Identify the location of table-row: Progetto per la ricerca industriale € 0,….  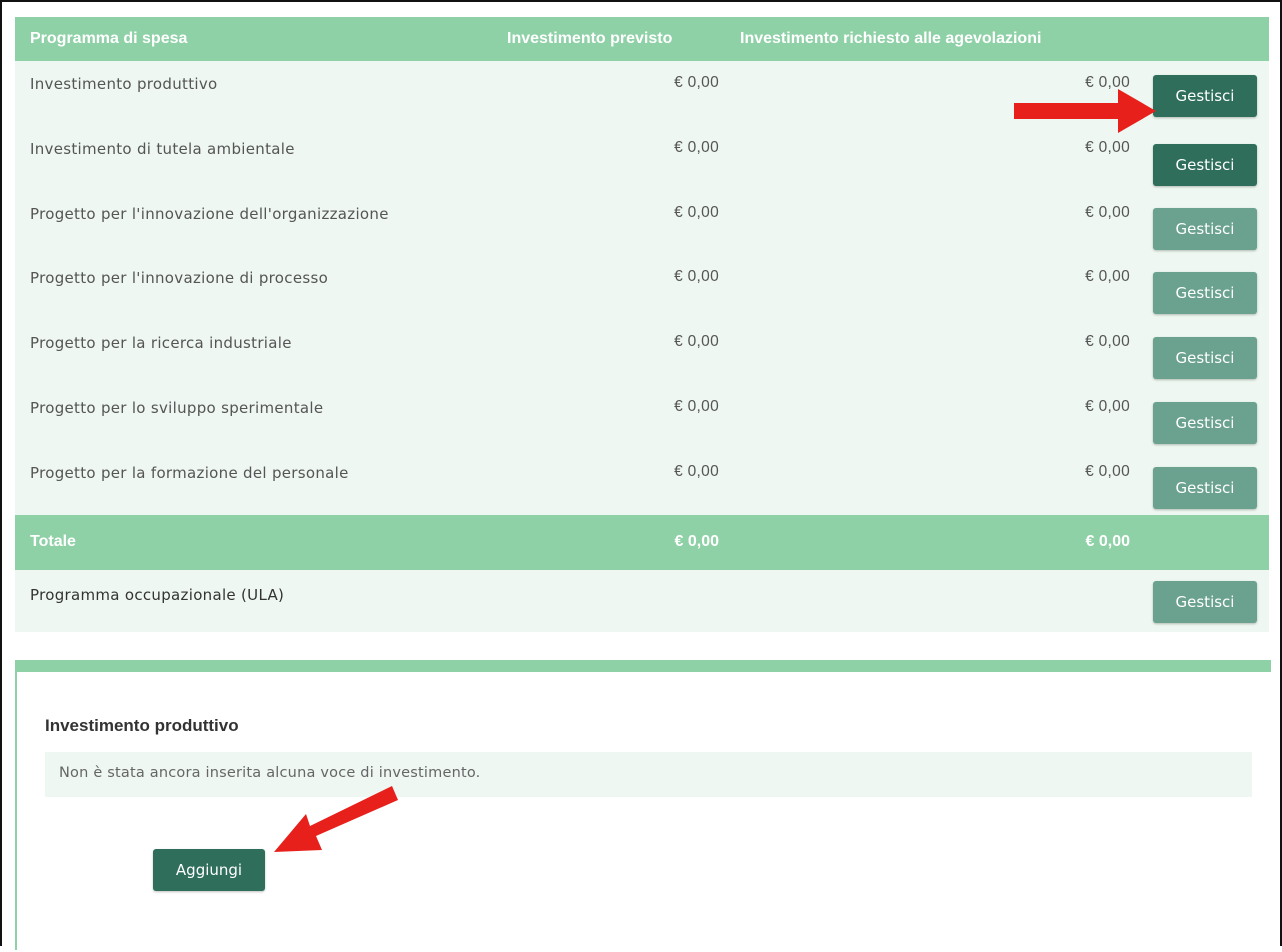
(642, 352).